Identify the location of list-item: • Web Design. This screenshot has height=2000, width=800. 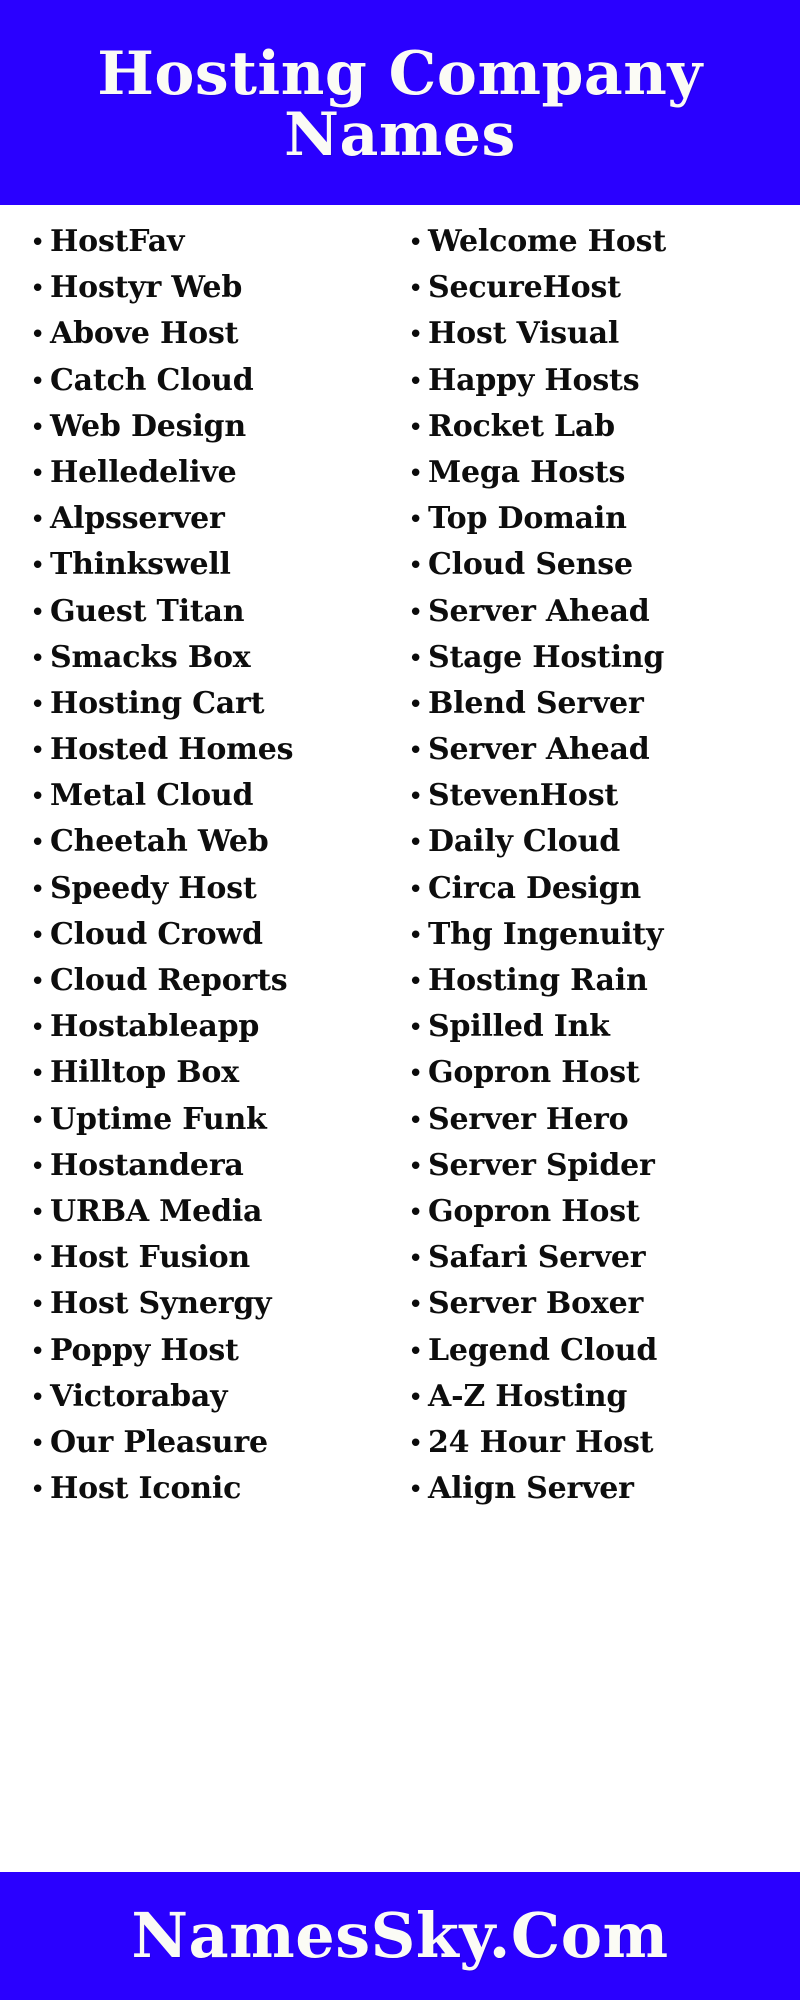
(214, 427).